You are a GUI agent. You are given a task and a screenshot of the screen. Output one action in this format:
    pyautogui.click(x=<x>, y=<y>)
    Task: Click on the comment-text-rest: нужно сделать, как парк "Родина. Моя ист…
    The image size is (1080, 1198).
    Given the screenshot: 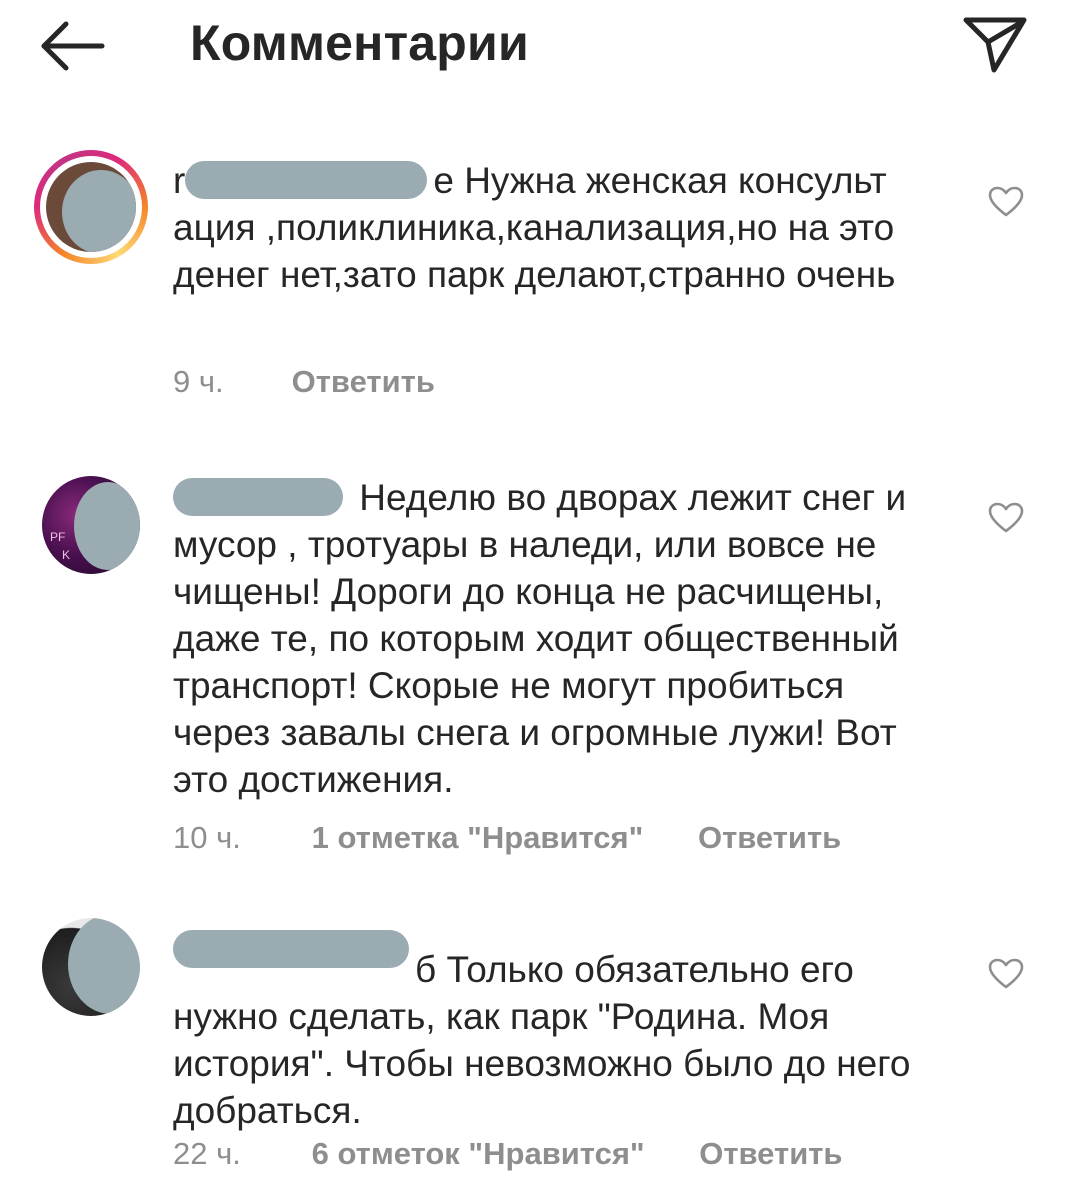 What is the action you would take?
    pyautogui.click(x=542, y=1063)
    